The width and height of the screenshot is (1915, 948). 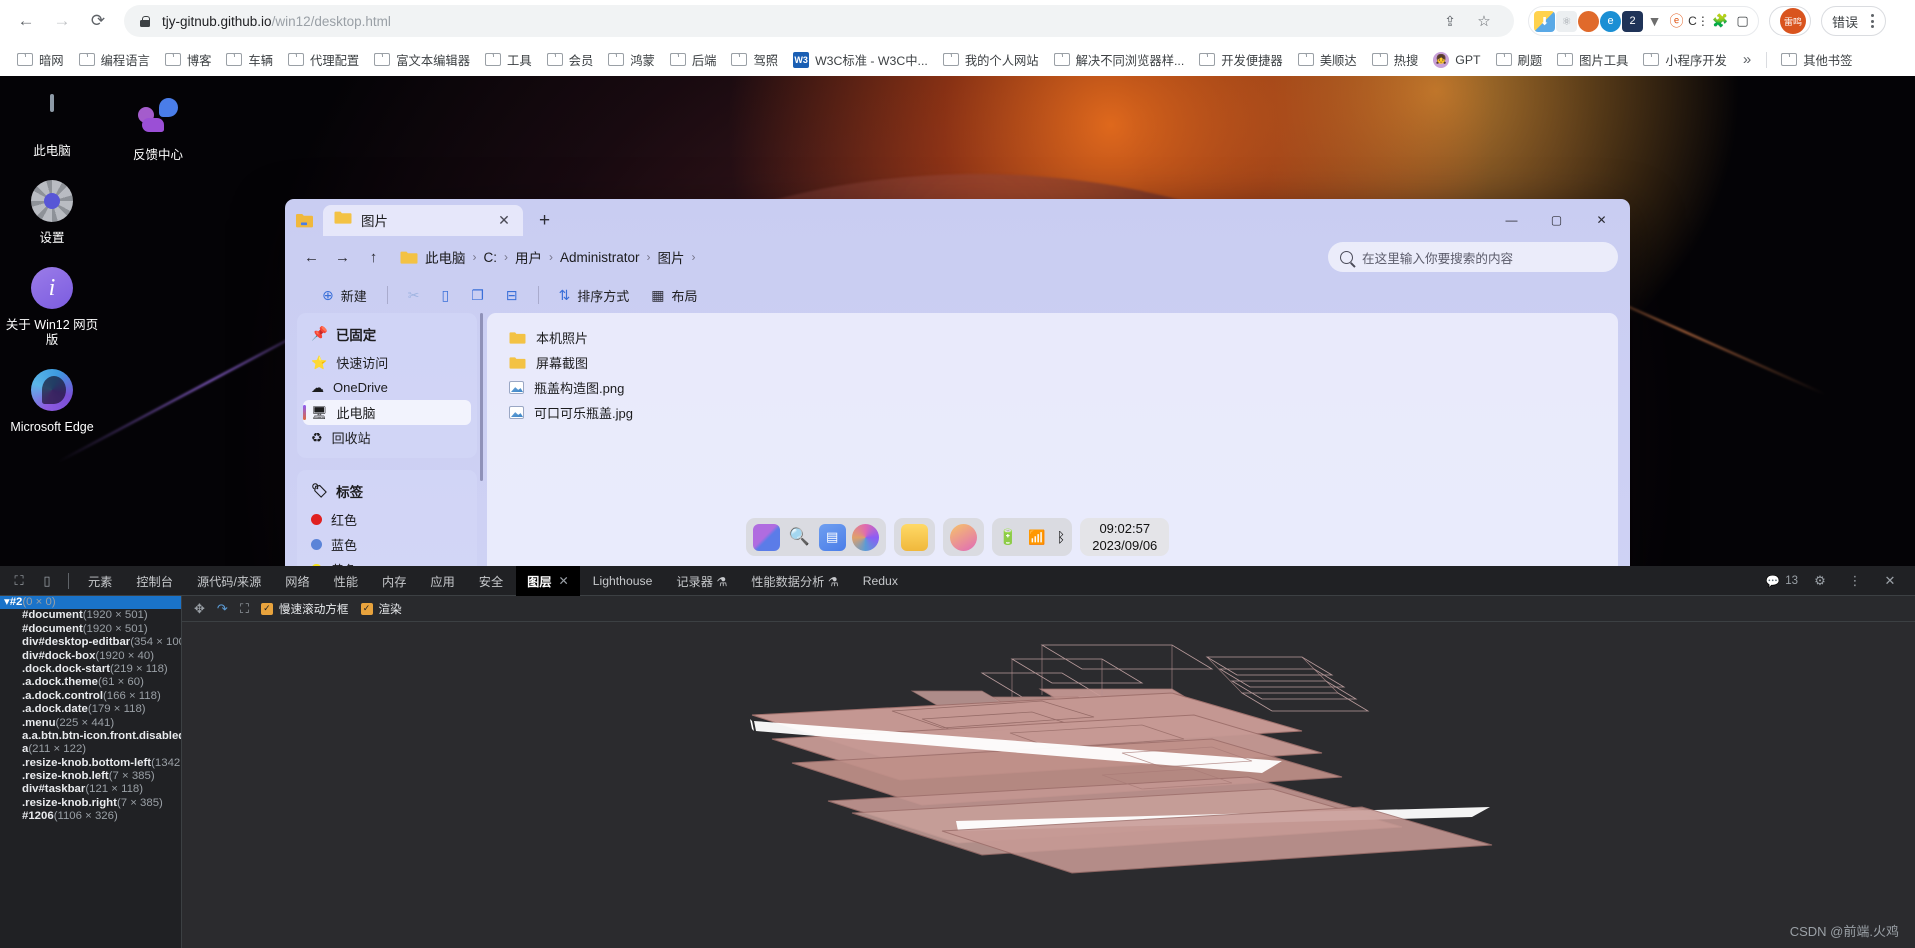 What do you see at coordinates (1654, 21) in the screenshot?
I see `vimium-ext-icon: ▼` at bounding box center [1654, 21].